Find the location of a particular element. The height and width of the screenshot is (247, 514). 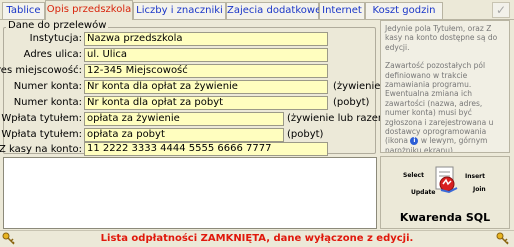

instytucja-field: Nazwa przedszkola is located at coordinates (206, 39).